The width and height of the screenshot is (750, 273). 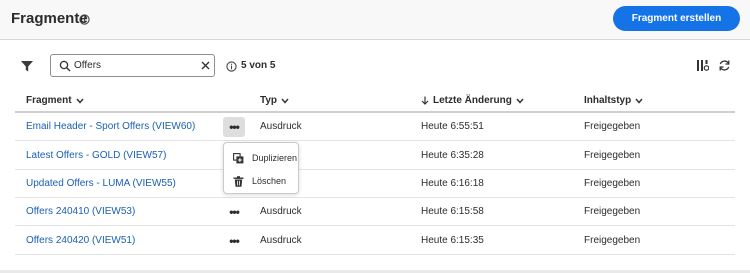 What do you see at coordinates (425, 100) in the screenshot?
I see `arrow-down-icon` at bounding box center [425, 100].